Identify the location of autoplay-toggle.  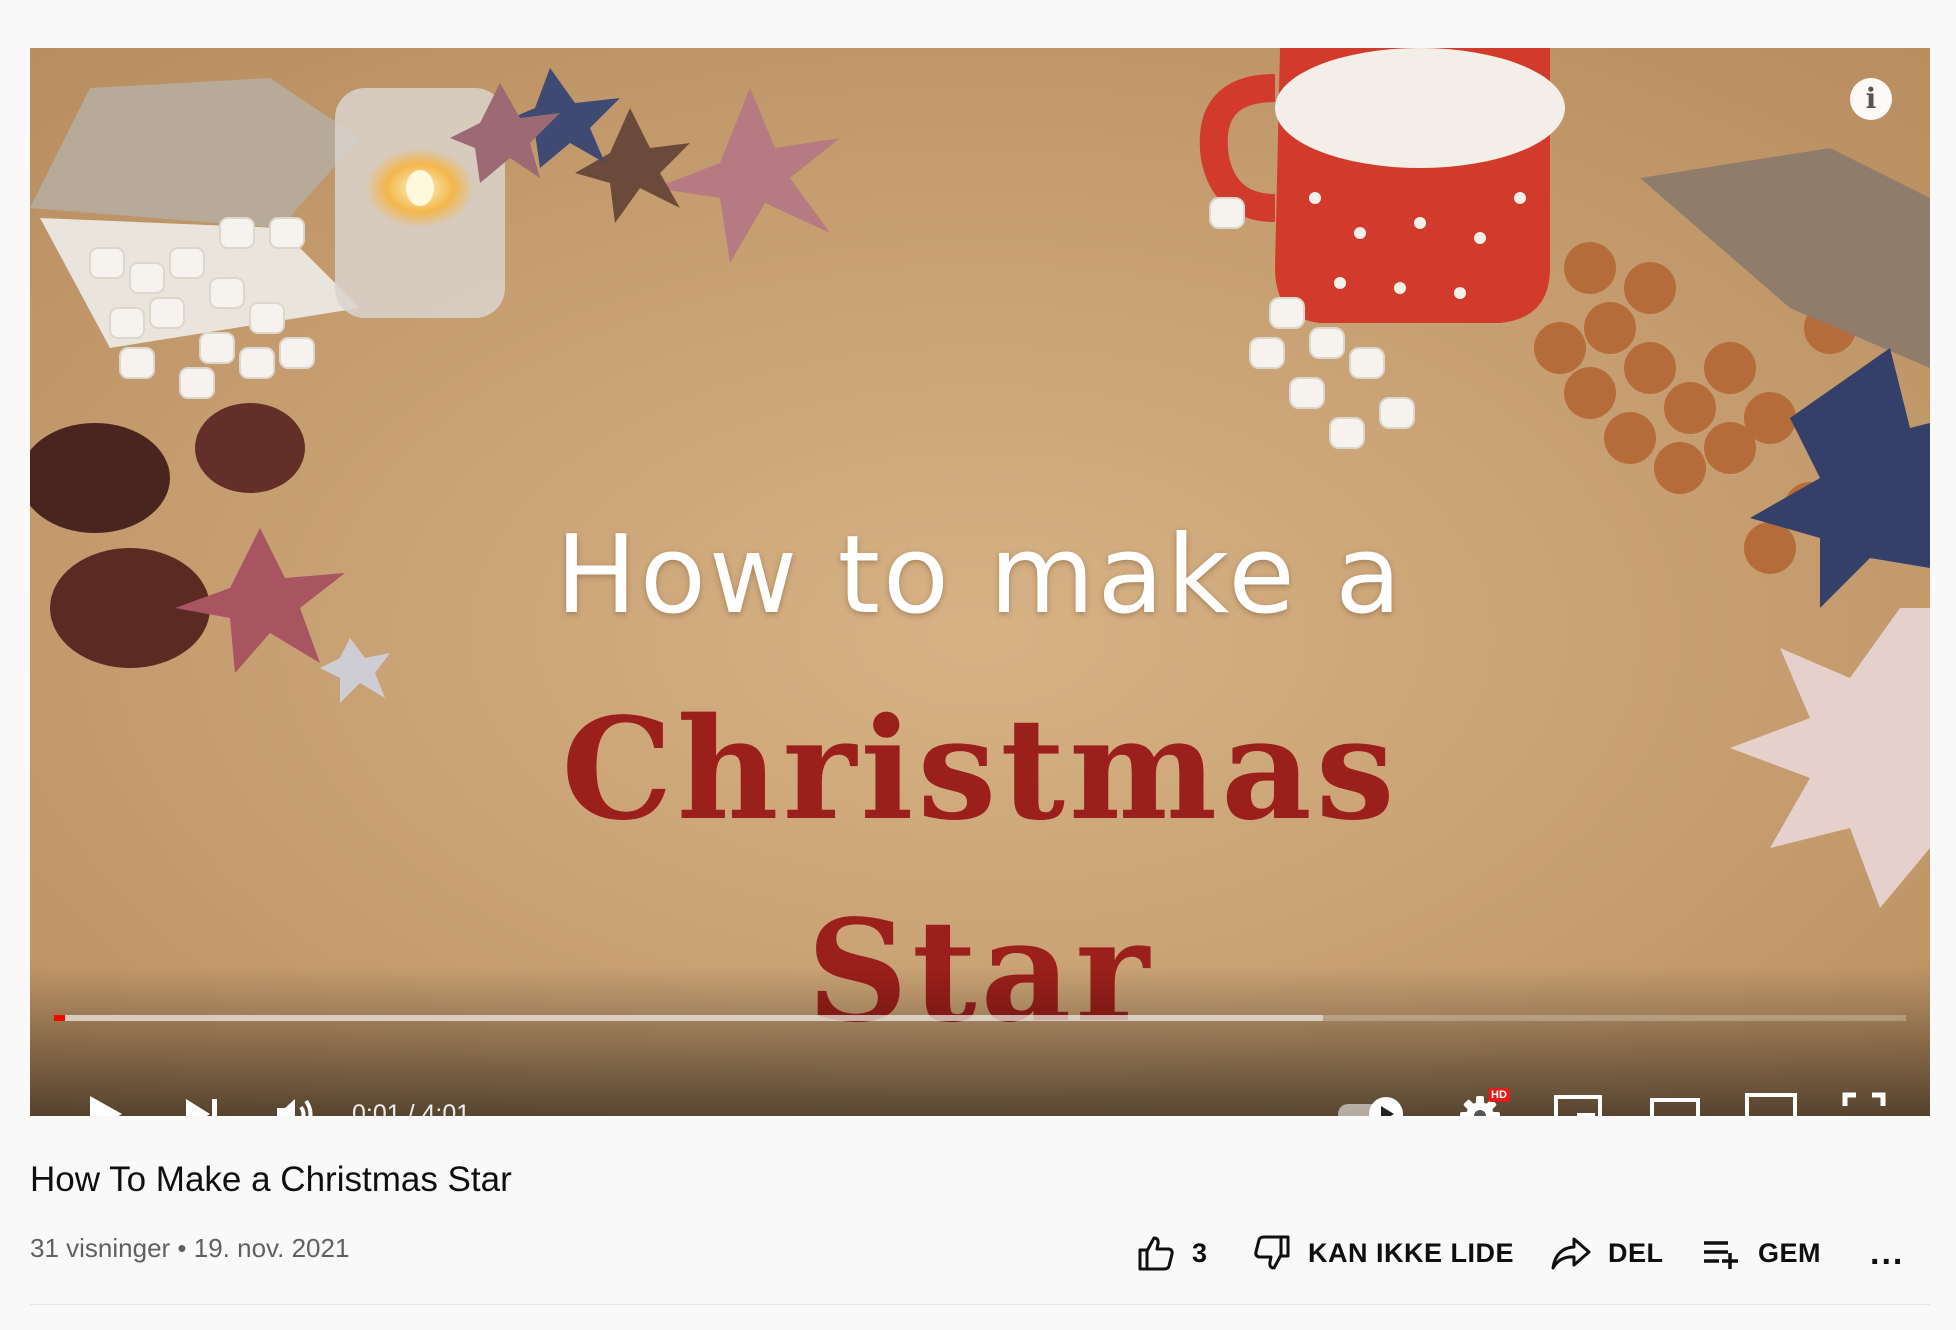
(1372, 1100).